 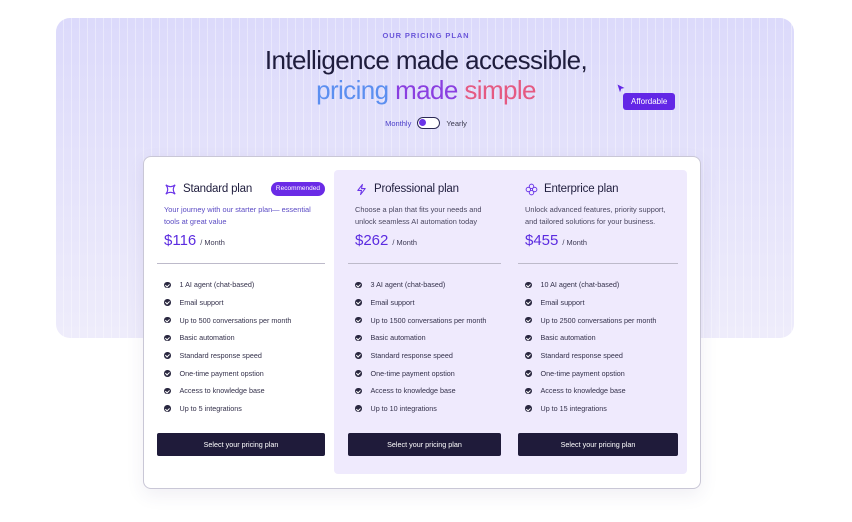 I want to click on feature-text: Up to 10 integrations, so click(x=403, y=409).